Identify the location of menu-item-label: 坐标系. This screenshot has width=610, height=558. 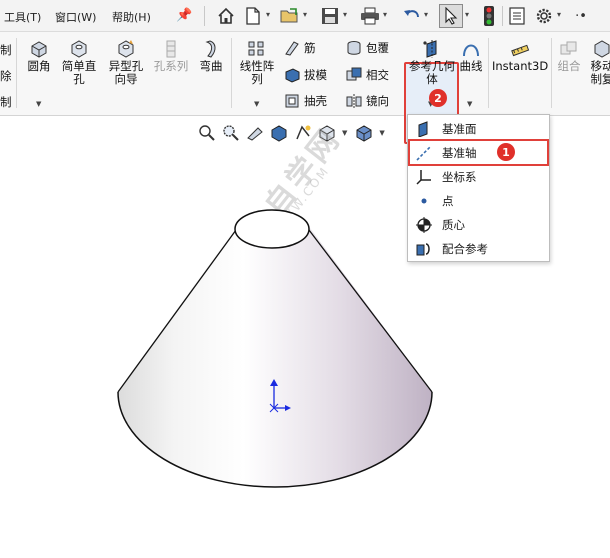
(459, 177).